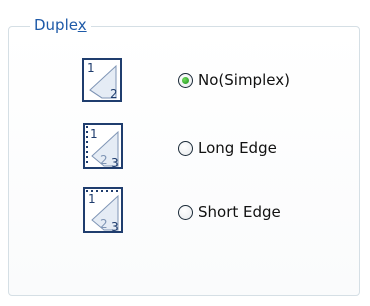 The image size is (370, 306). I want to click on radio-button-no-simplex, so click(185, 80).